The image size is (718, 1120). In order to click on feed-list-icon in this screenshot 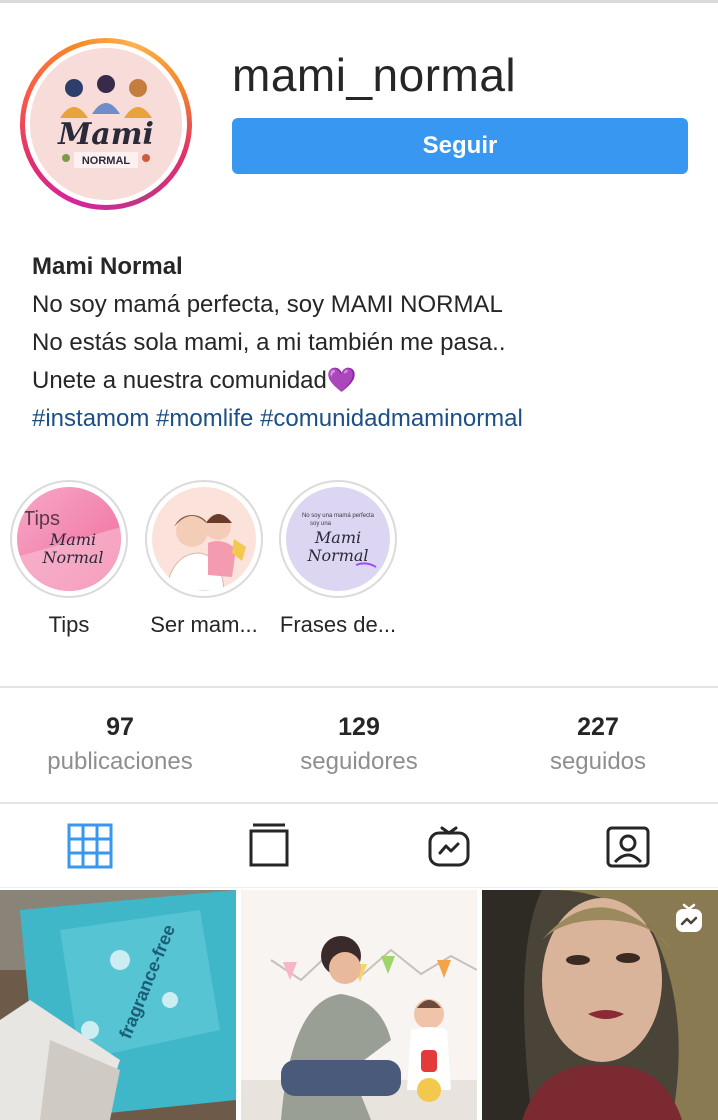, I will do `click(269, 846)`.